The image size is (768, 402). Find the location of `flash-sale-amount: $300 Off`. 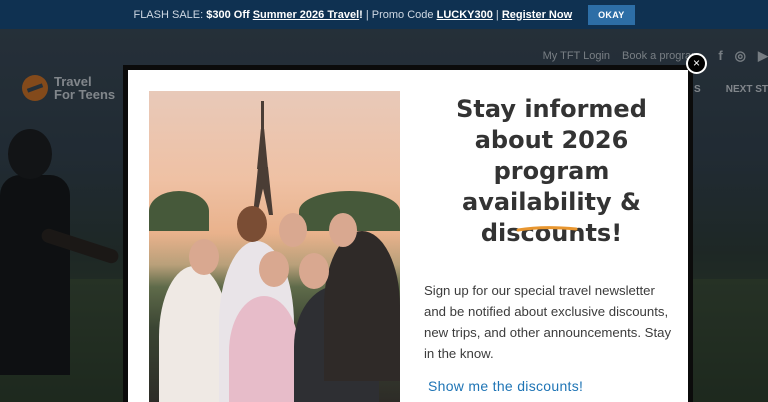

flash-sale-amount: $300 Off is located at coordinates (228, 14).